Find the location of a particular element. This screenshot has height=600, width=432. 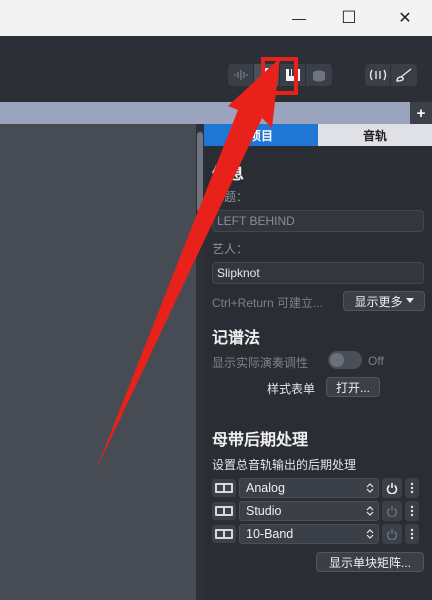

close-button: ✕ is located at coordinates (405, 18).